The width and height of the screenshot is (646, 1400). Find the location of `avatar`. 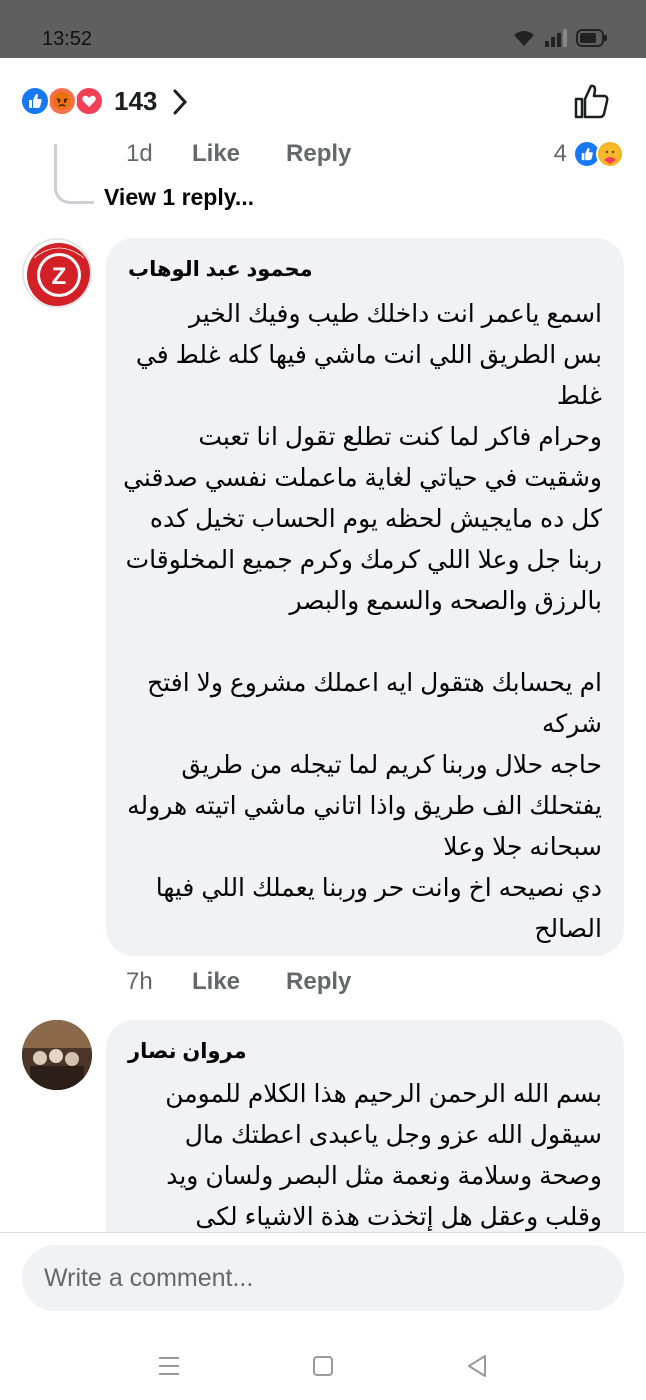

avatar is located at coordinates (57, 1055).